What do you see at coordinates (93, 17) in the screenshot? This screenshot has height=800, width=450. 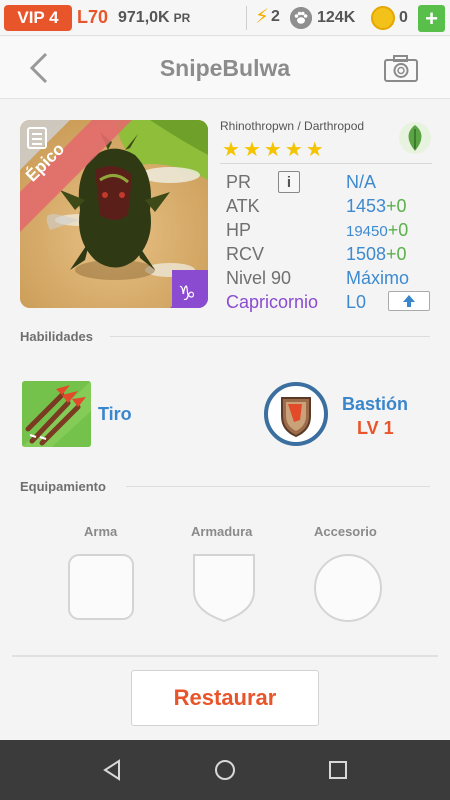 I see `player-level: L70` at bounding box center [93, 17].